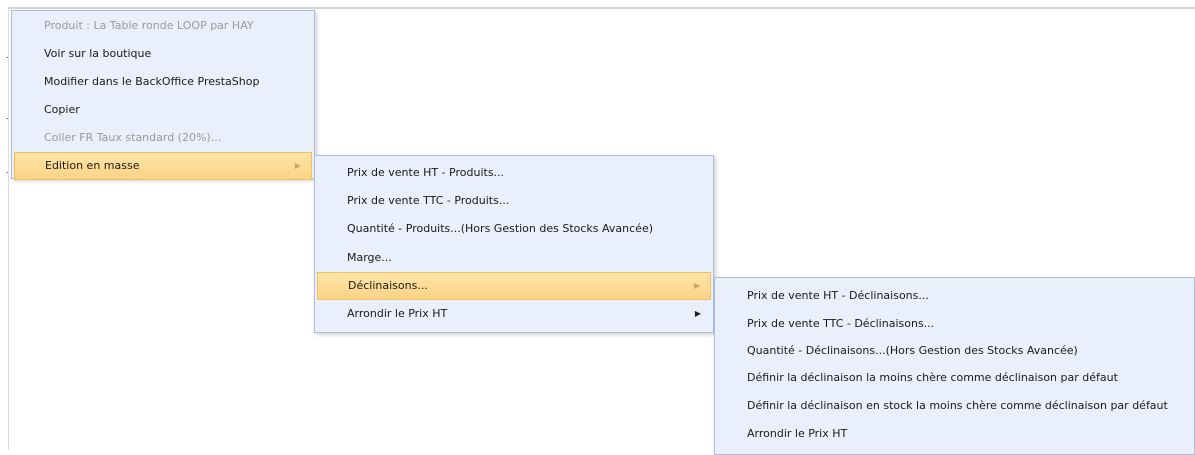 The image size is (1195, 455). What do you see at coordinates (98, 53) in the screenshot?
I see `menu-item-label: Voir sur la boutique` at bounding box center [98, 53].